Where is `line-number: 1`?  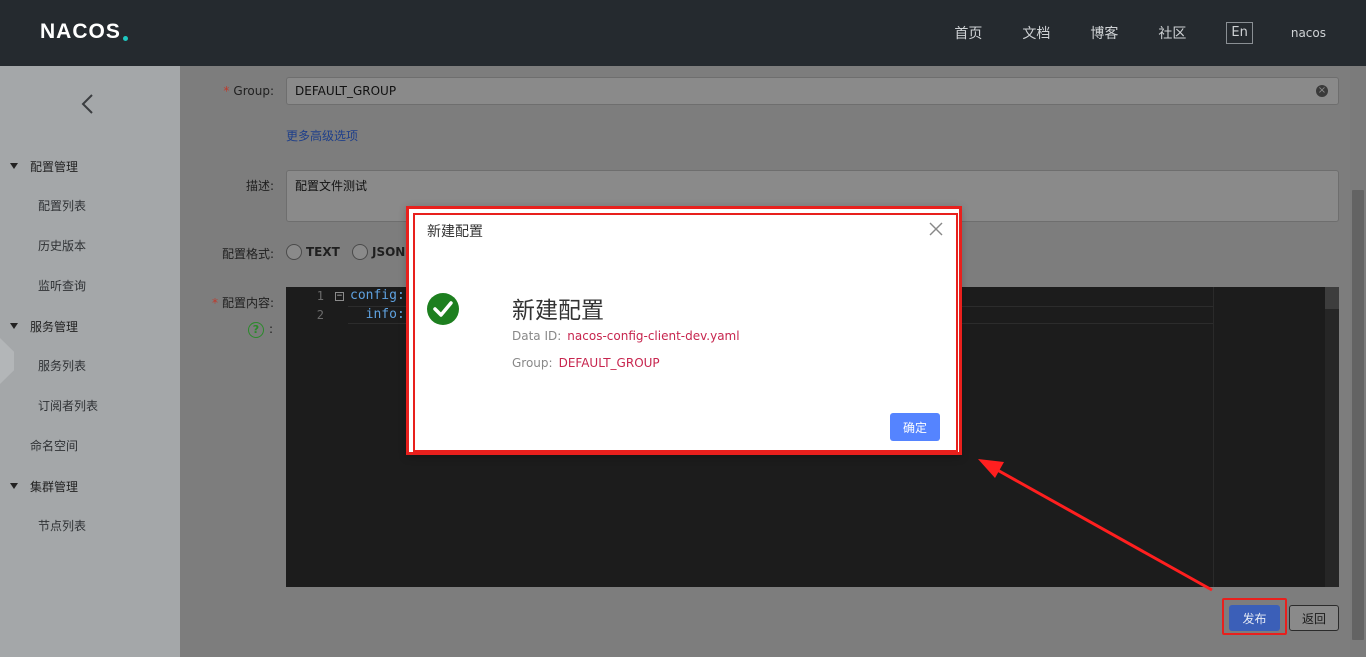
line-number: 1 is located at coordinates (320, 296).